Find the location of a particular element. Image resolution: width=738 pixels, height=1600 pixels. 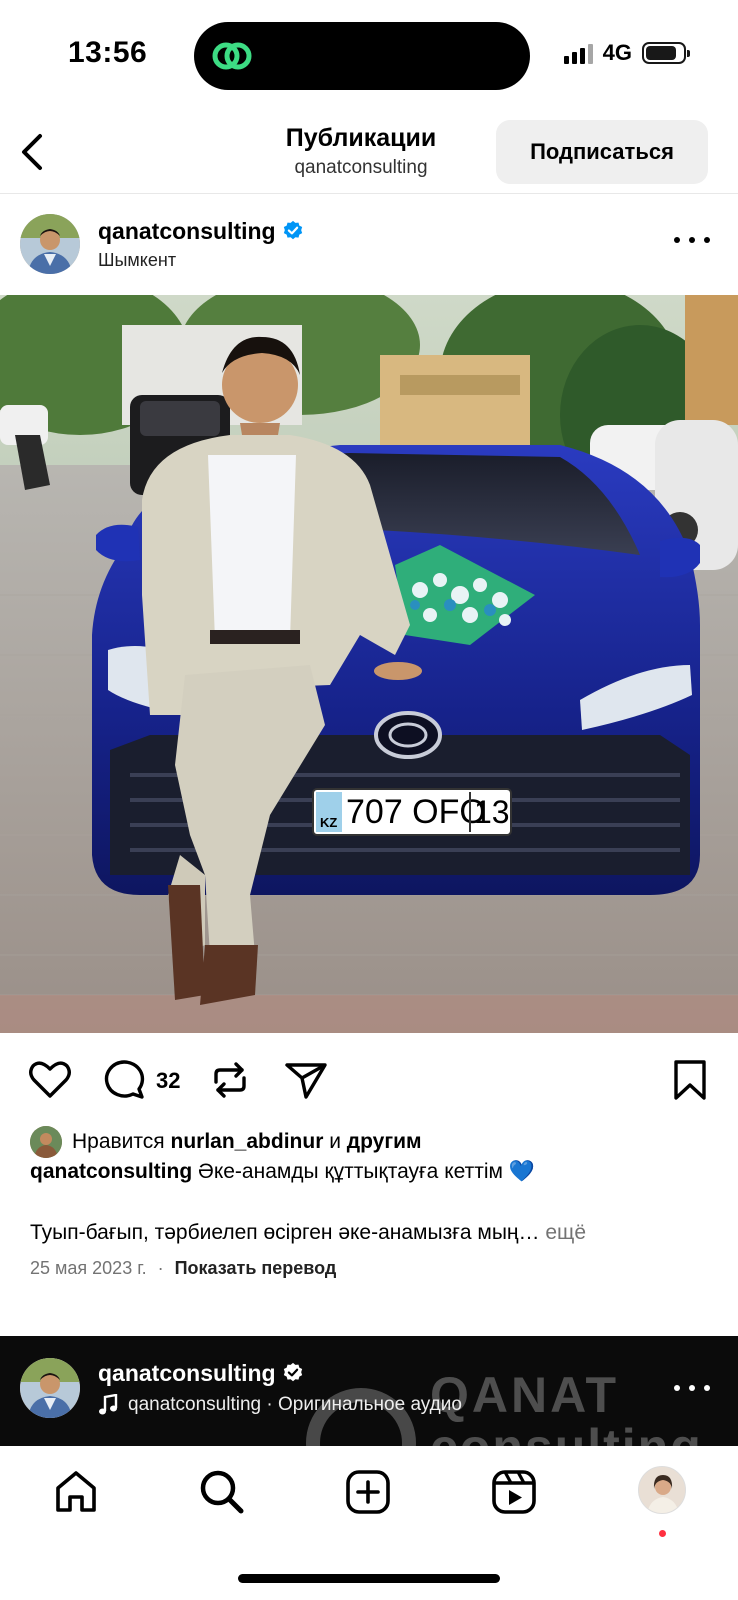

home-indicator is located at coordinates (369, 1578).